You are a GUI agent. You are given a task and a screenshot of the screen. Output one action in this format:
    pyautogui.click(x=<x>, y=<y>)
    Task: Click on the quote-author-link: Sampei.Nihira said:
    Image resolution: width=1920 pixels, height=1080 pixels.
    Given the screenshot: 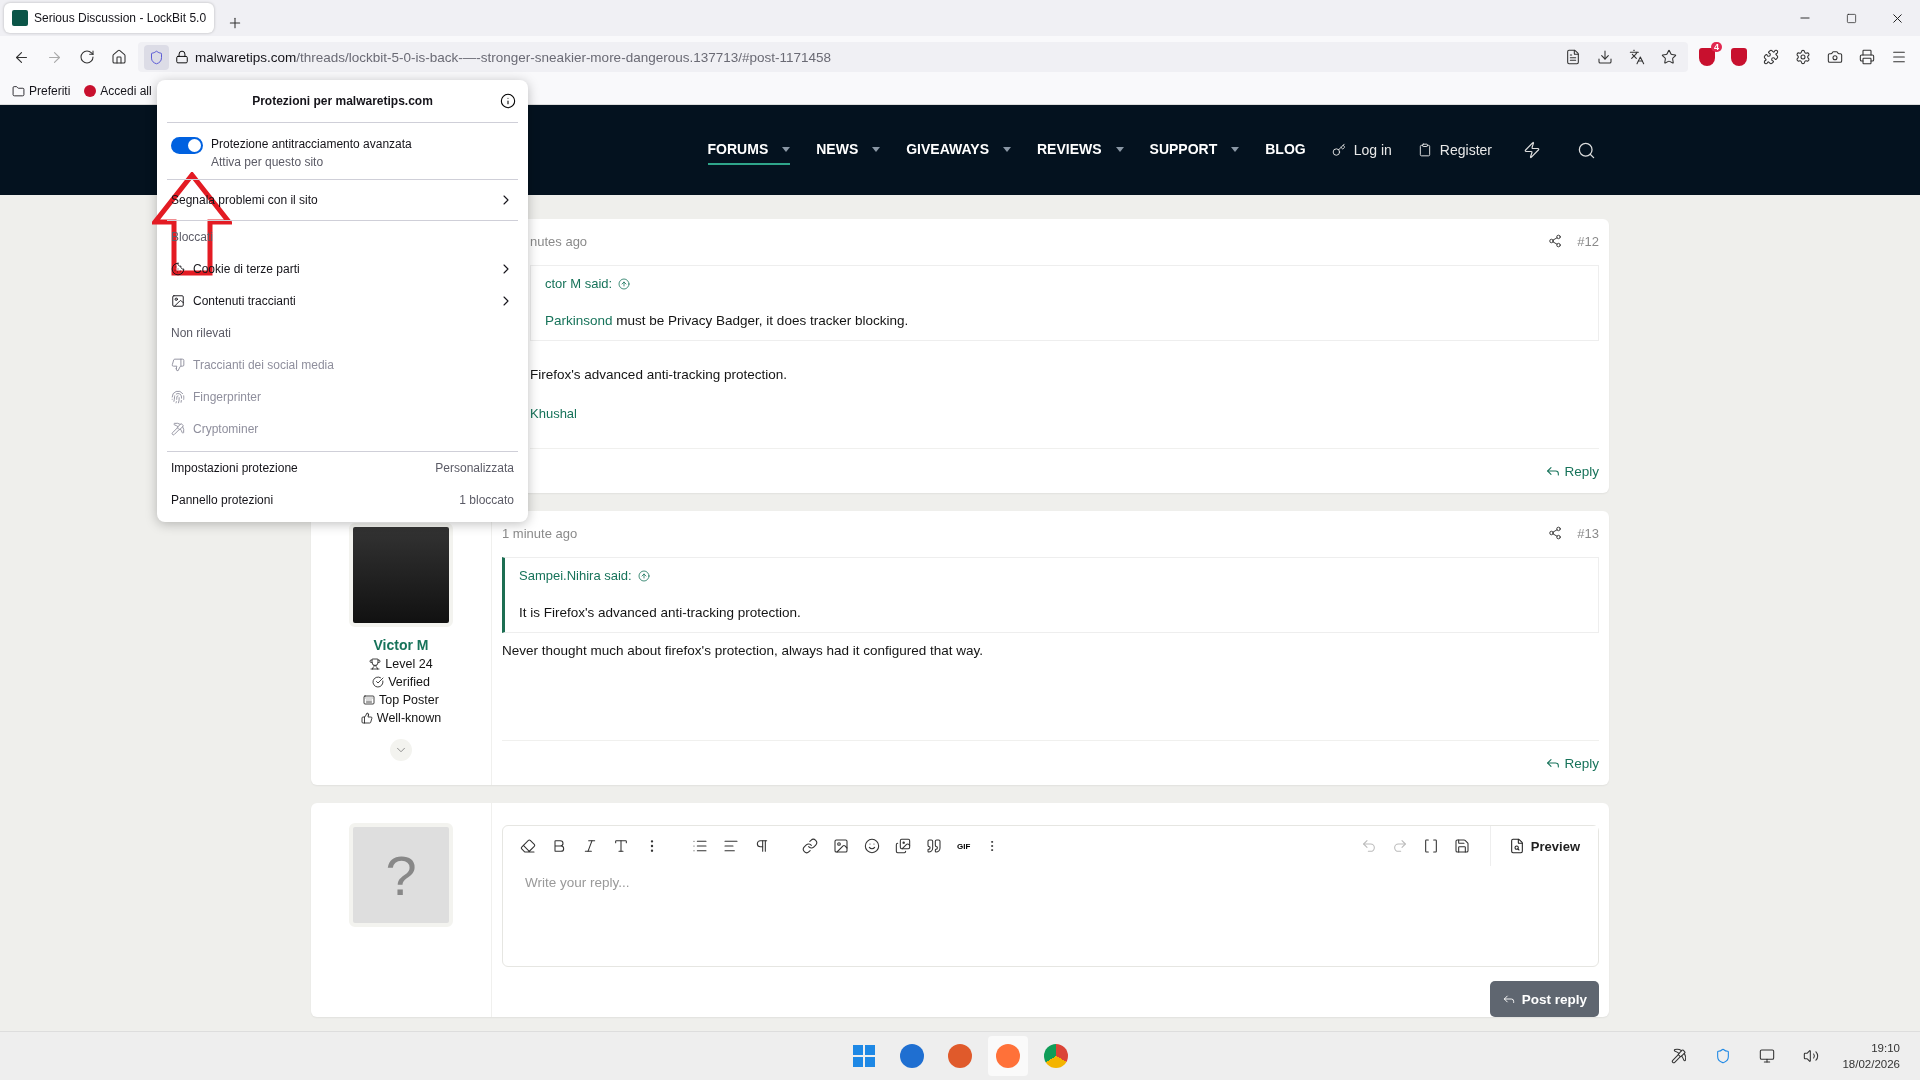 What is the action you would take?
    pyautogui.click(x=584, y=575)
    